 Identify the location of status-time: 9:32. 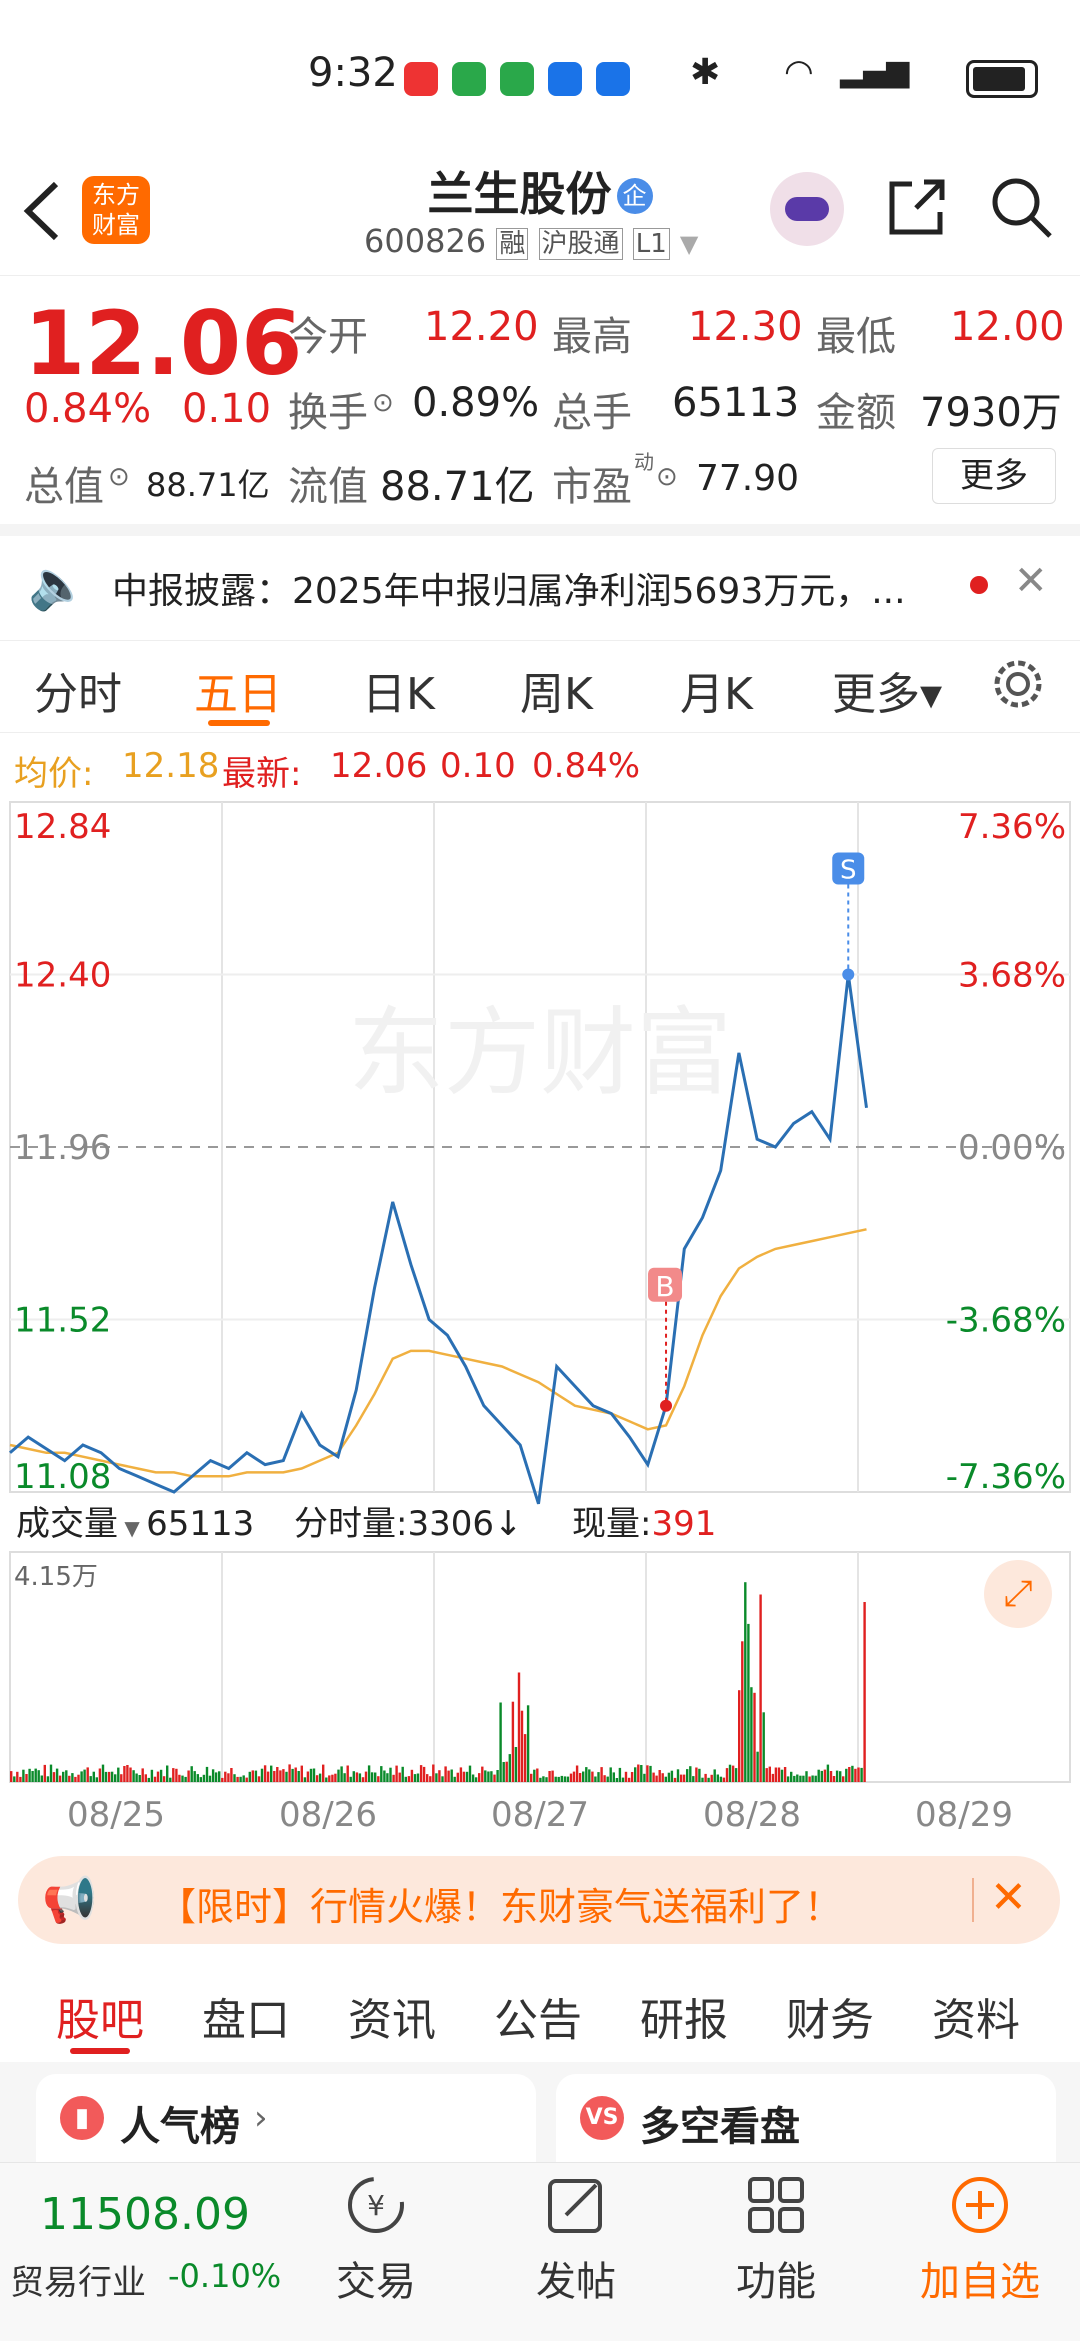
(353, 73).